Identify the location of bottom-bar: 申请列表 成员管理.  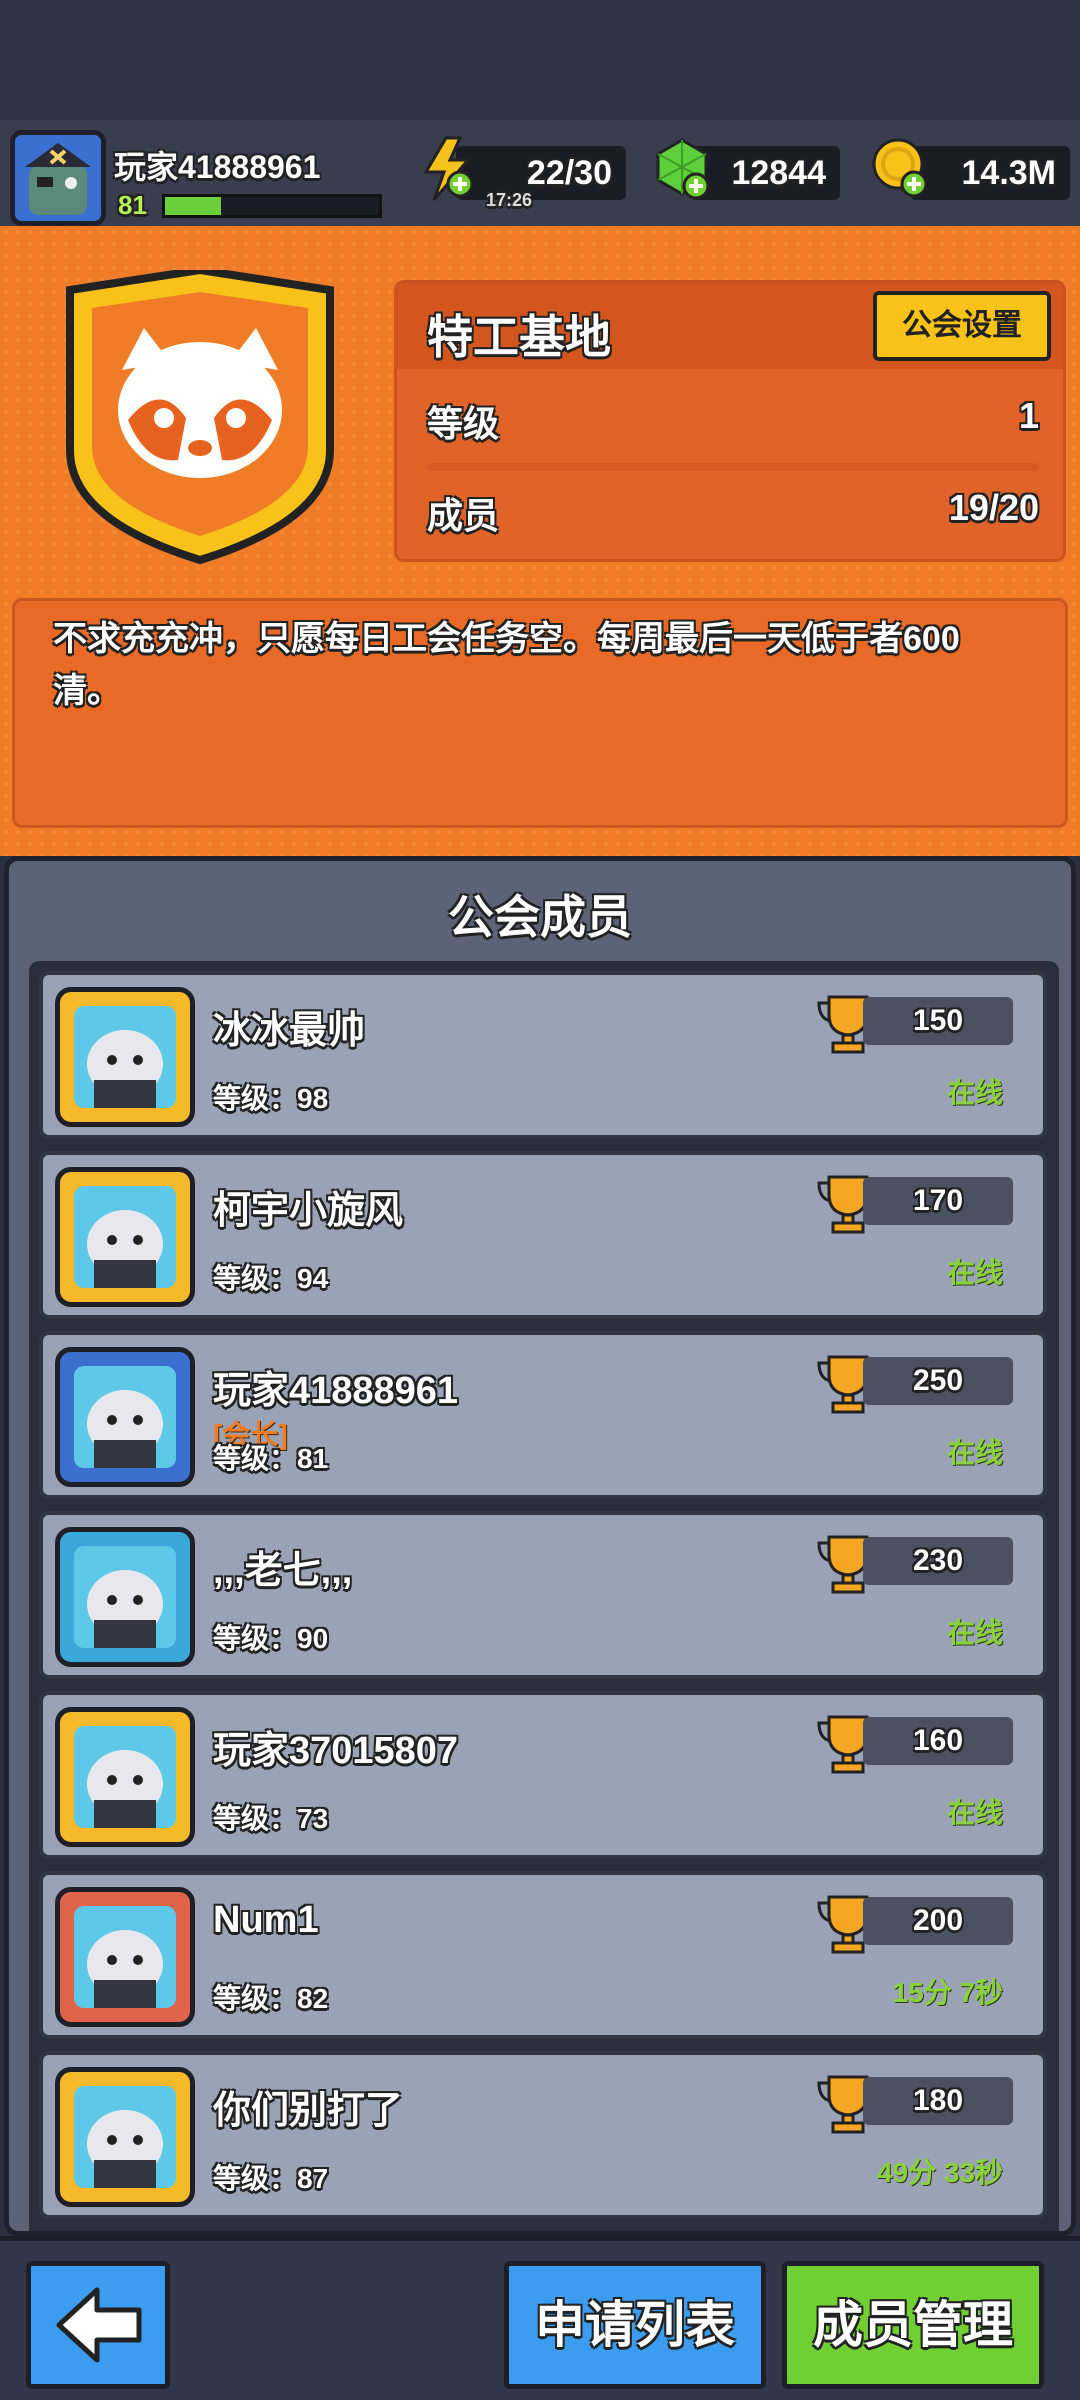
(540, 2318).